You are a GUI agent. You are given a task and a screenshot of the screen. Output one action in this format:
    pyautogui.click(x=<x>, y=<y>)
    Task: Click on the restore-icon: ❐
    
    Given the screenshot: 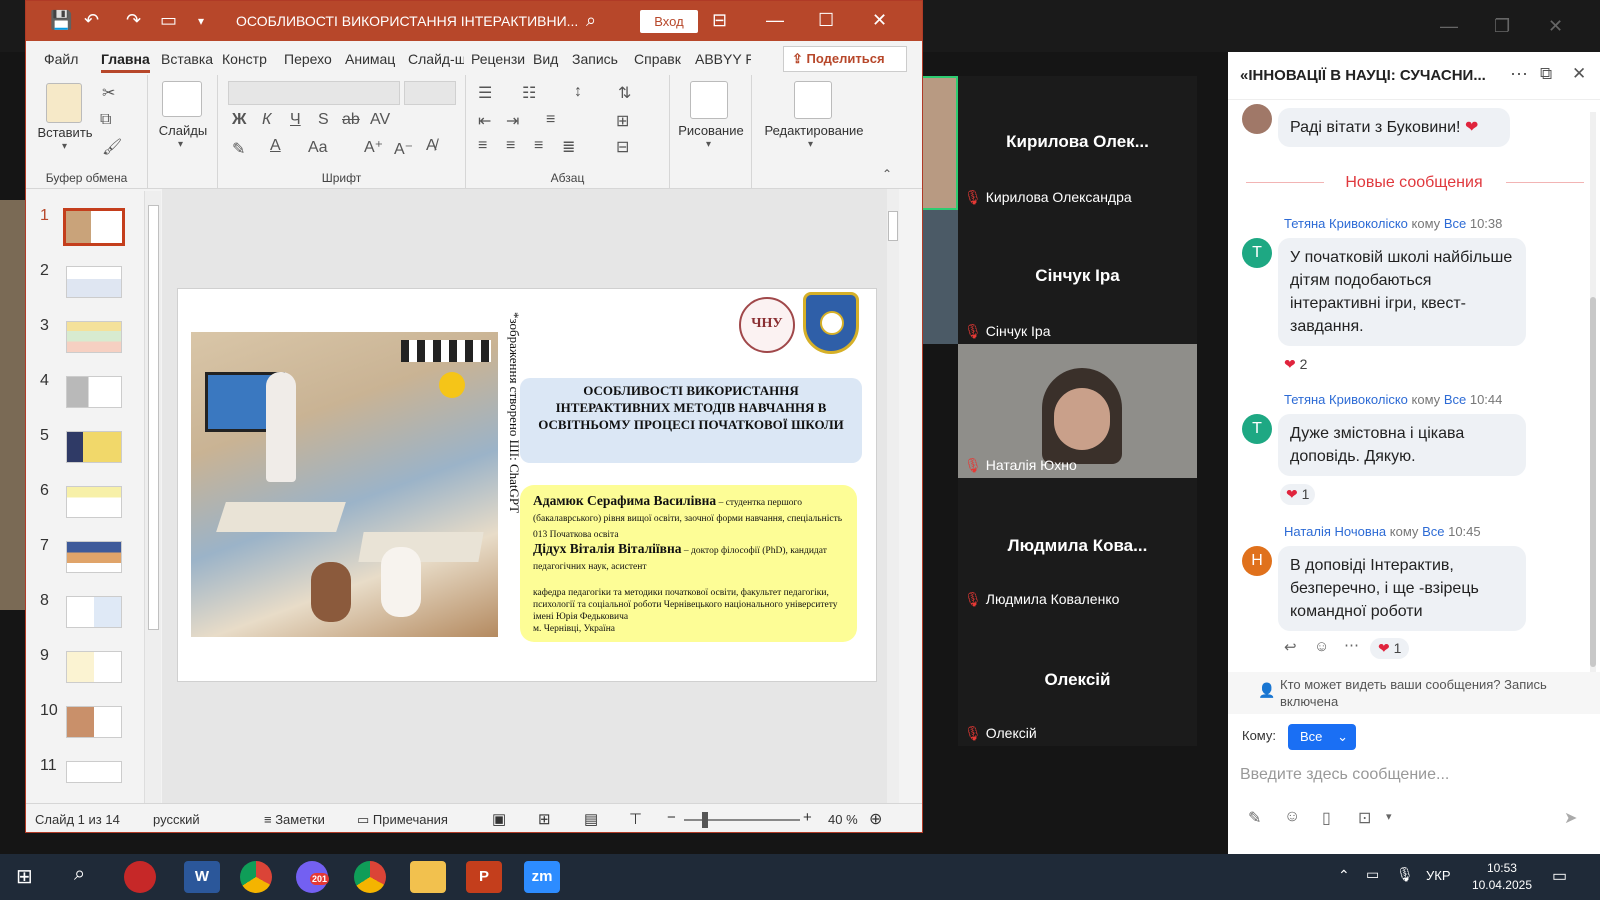 What is the action you would take?
    pyautogui.click(x=1502, y=26)
    